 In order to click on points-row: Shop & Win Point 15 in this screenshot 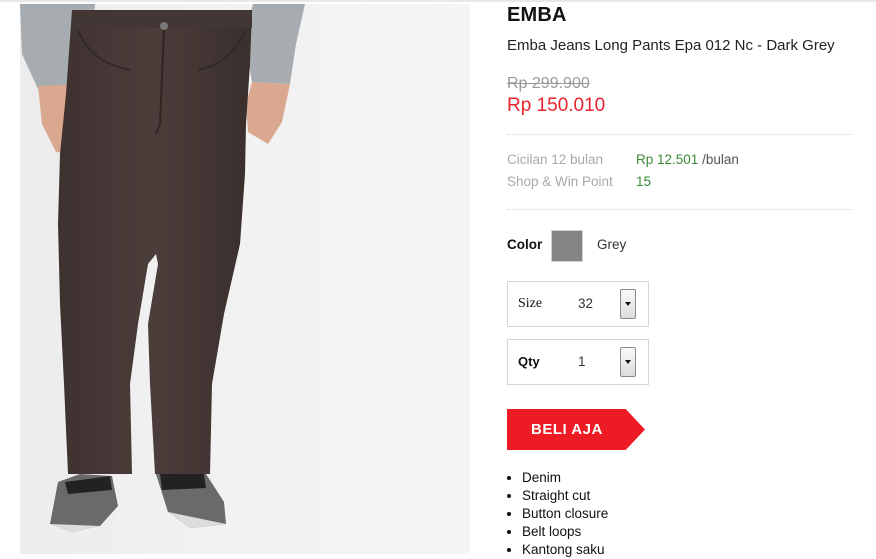, I will do `click(579, 181)`.